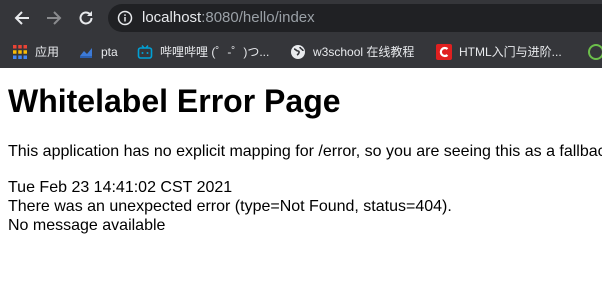  Describe the element at coordinates (145, 52) in the screenshot. I see `bilibili-icon` at that location.